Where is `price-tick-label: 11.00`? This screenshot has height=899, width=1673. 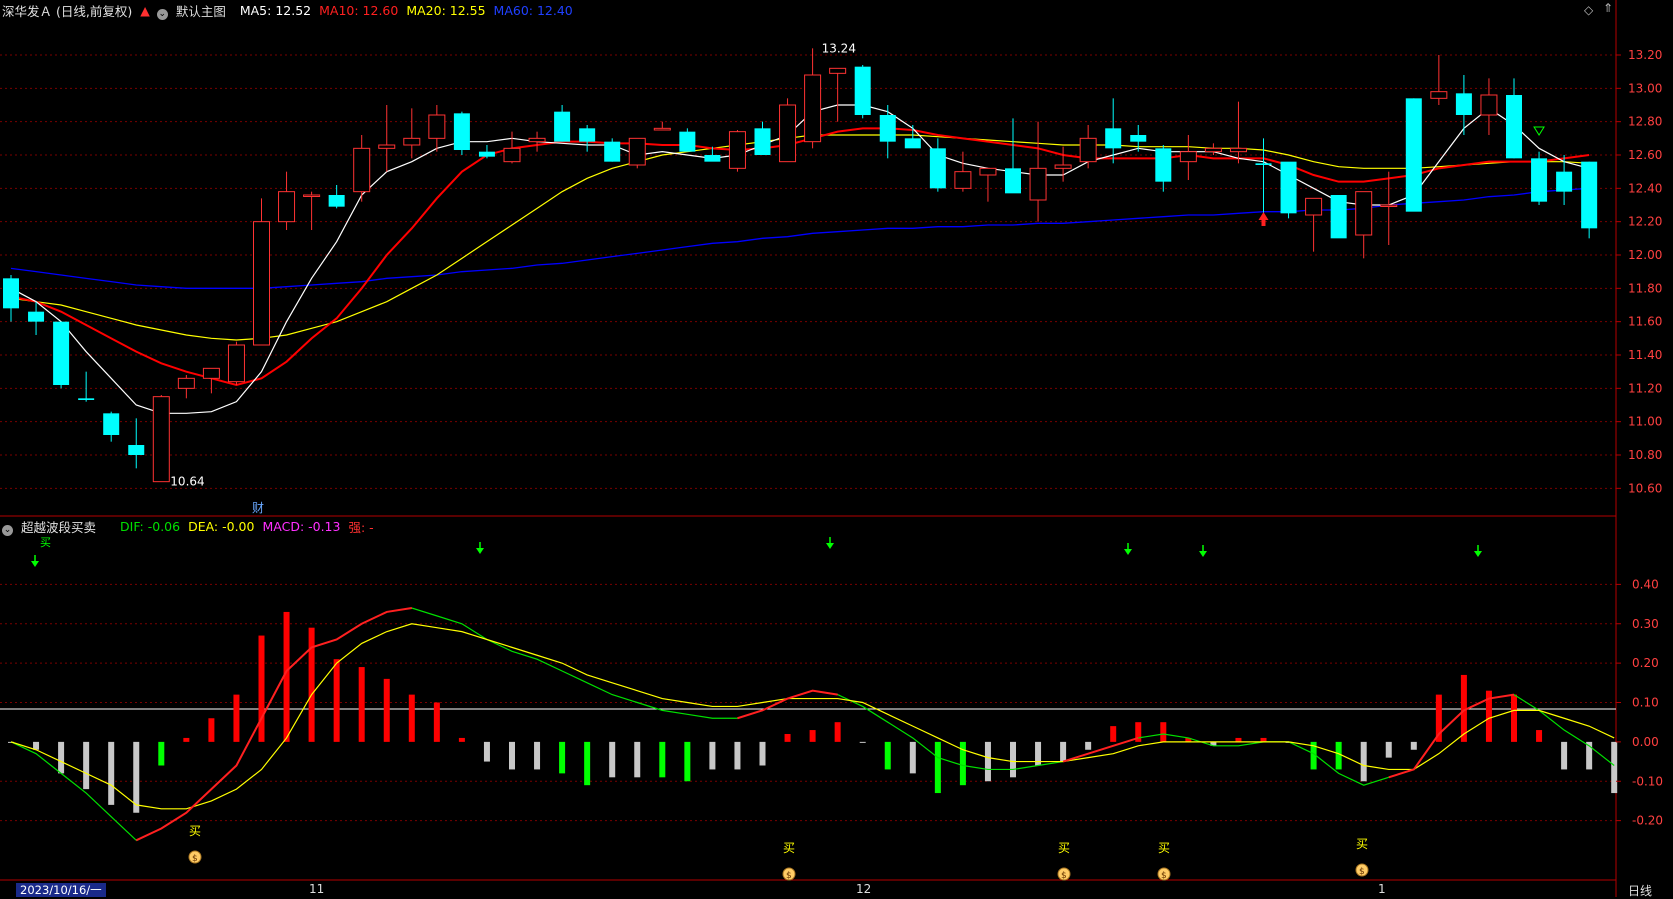 price-tick-label: 11.00 is located at coordinates (1645, 422).